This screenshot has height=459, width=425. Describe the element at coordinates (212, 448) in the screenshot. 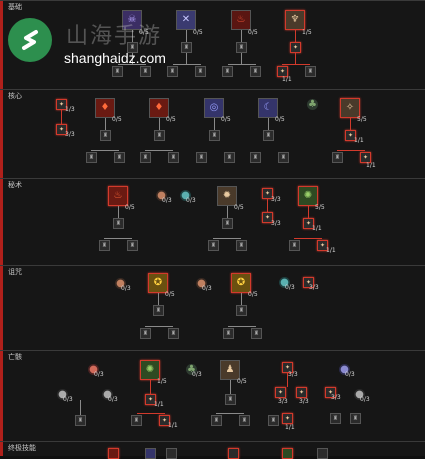

I see `section-ultimate: 终极技能` at that location.